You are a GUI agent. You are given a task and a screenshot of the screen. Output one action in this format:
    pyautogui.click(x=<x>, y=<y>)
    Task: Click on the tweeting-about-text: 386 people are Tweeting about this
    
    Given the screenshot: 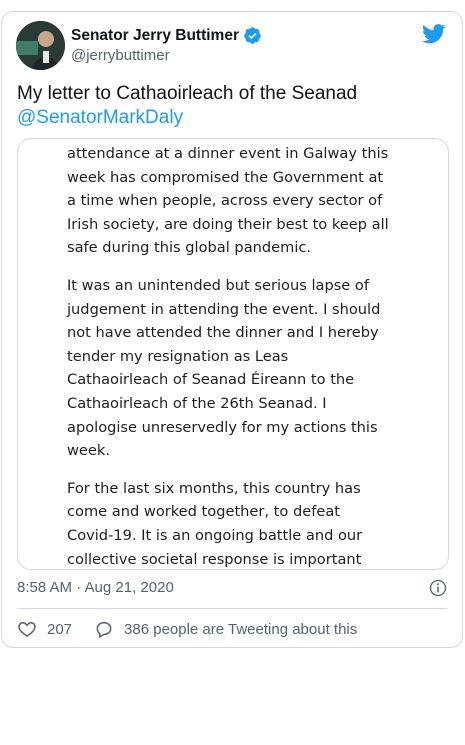 What is the action you would take?
    pyautogui.click(x=241, y=629)
    